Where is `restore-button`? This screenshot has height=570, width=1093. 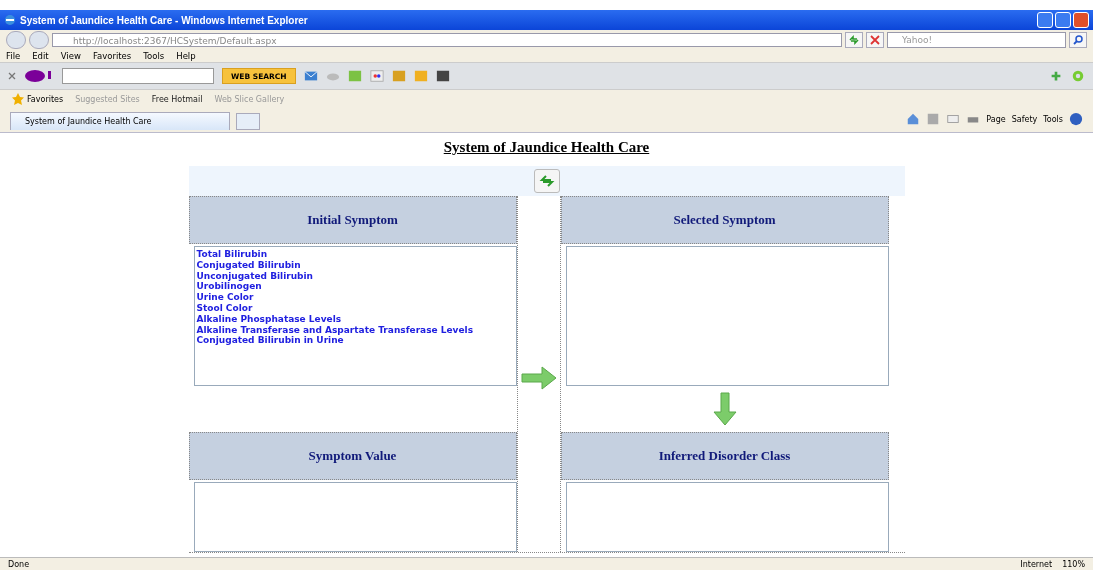 restore-button is located at coordinates (1063, 20).